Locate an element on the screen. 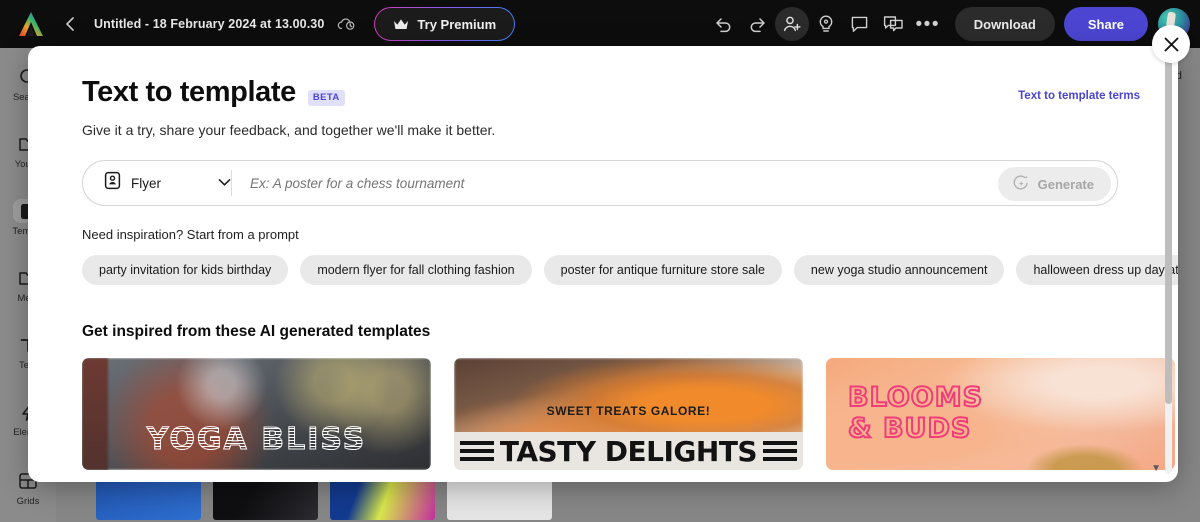 This screenshot has height=522, width=1200. comment-button is located at coordinates (860, 24).